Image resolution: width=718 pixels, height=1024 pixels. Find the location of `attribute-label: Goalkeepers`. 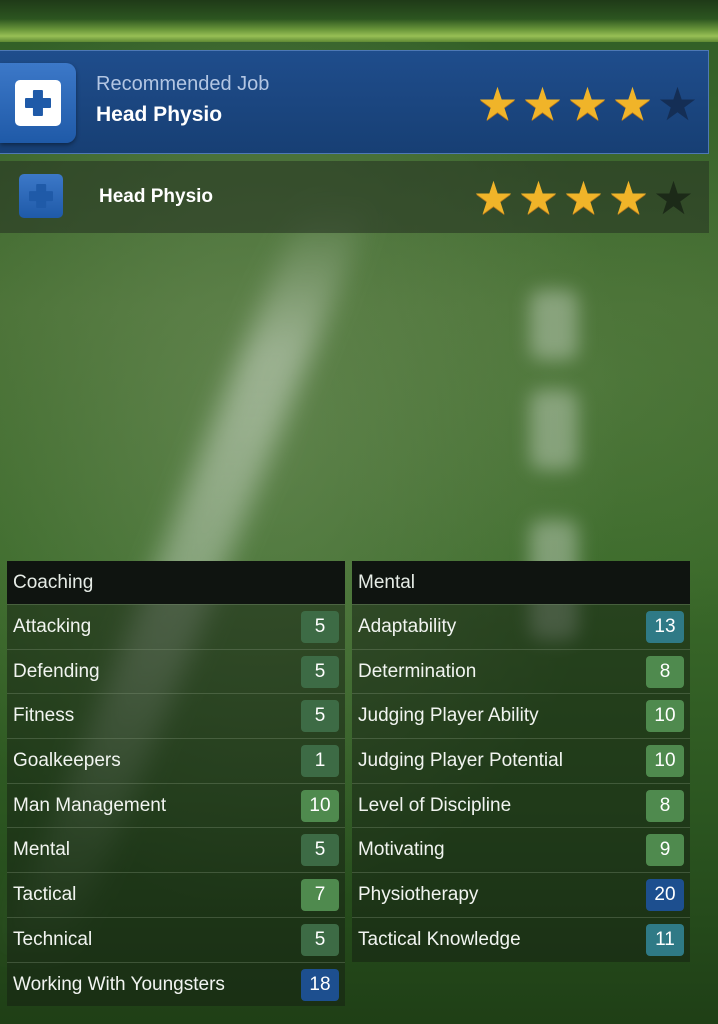

attribute-label: Goalkeepers is located at coordinates (67, 761).